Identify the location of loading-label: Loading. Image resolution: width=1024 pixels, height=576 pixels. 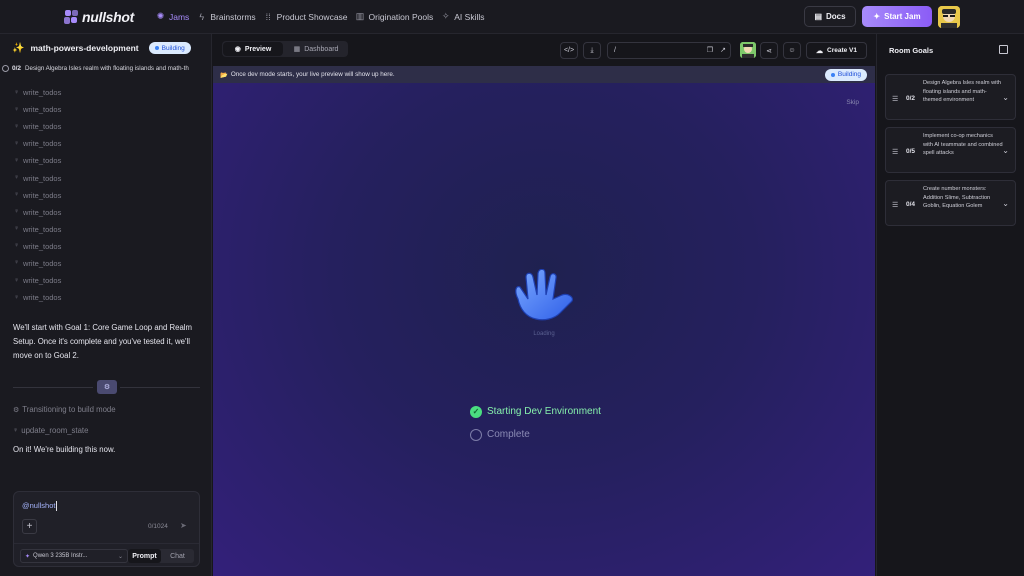
(544, 334).